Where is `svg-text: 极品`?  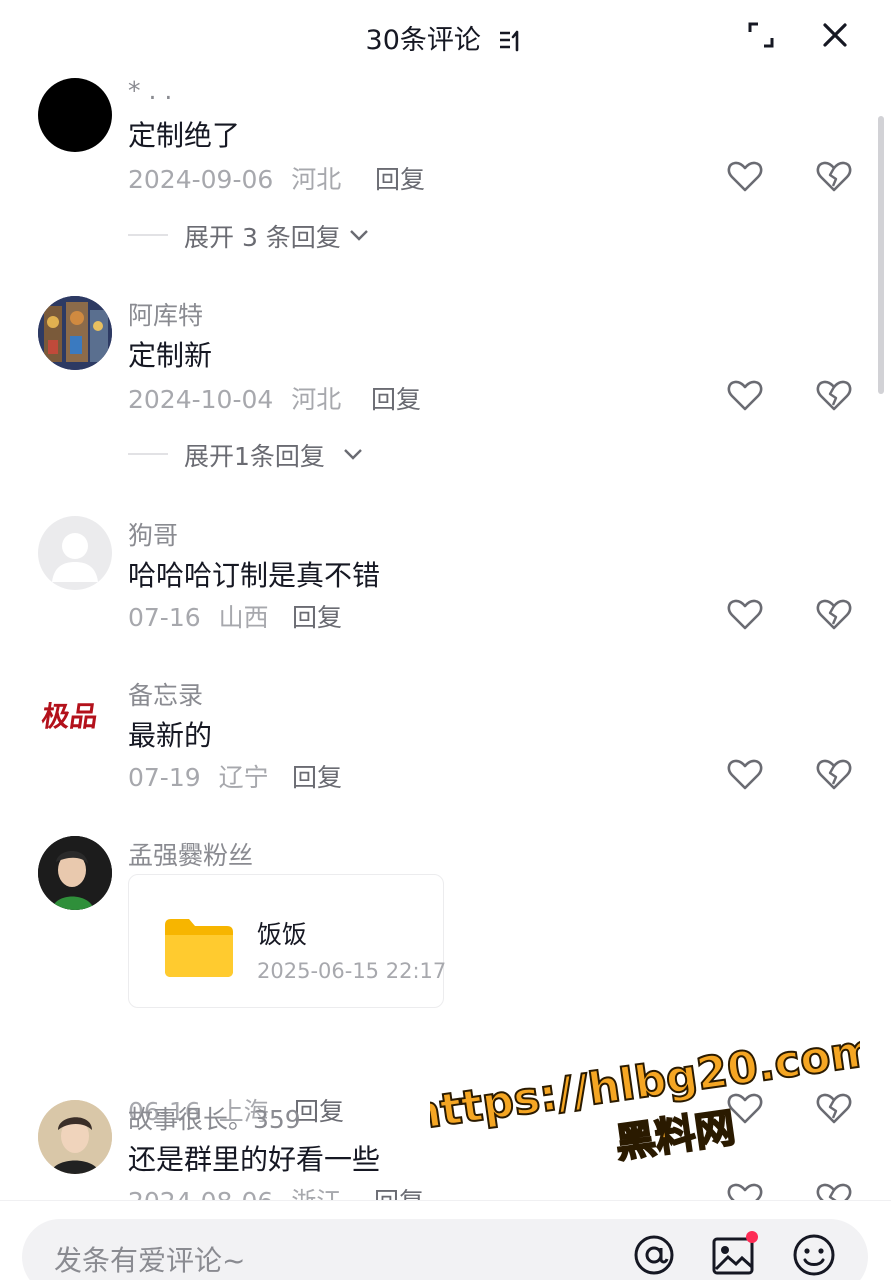
svg-text: 极品 is located at coordinates (70, 716).